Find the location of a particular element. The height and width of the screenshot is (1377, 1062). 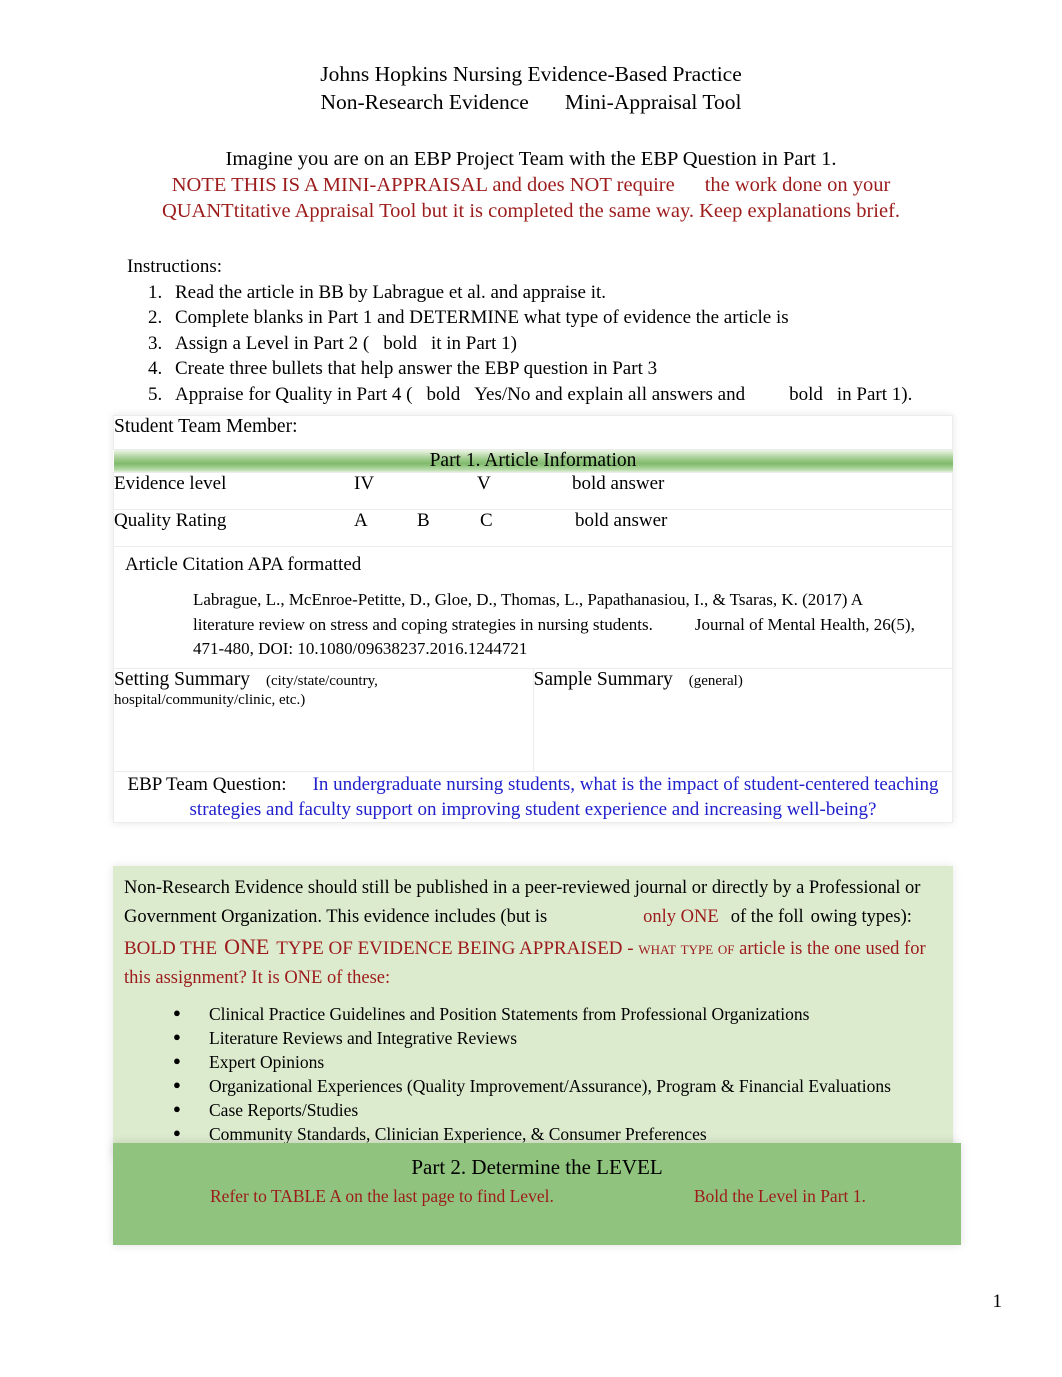

quality-rating-option-a: A is located at coordinates (385, 521).